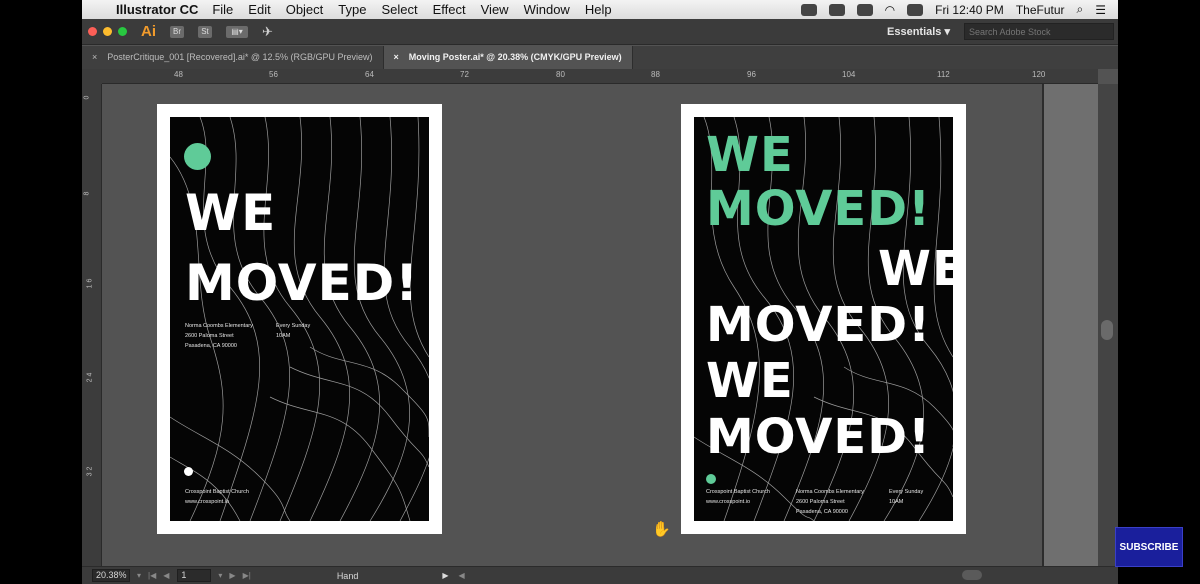 The image size is (1200, 584). I want to click on ruler-tick-label: 48, so click(178, 74).